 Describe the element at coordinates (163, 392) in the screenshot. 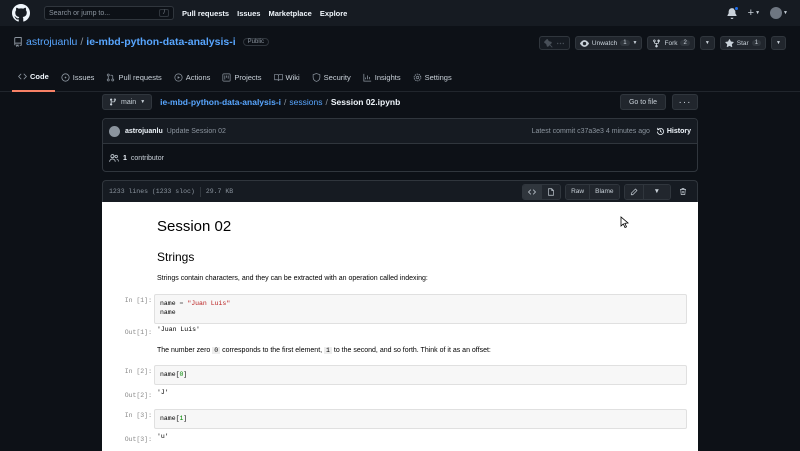

I see `cell-output: 'J'` at that location.